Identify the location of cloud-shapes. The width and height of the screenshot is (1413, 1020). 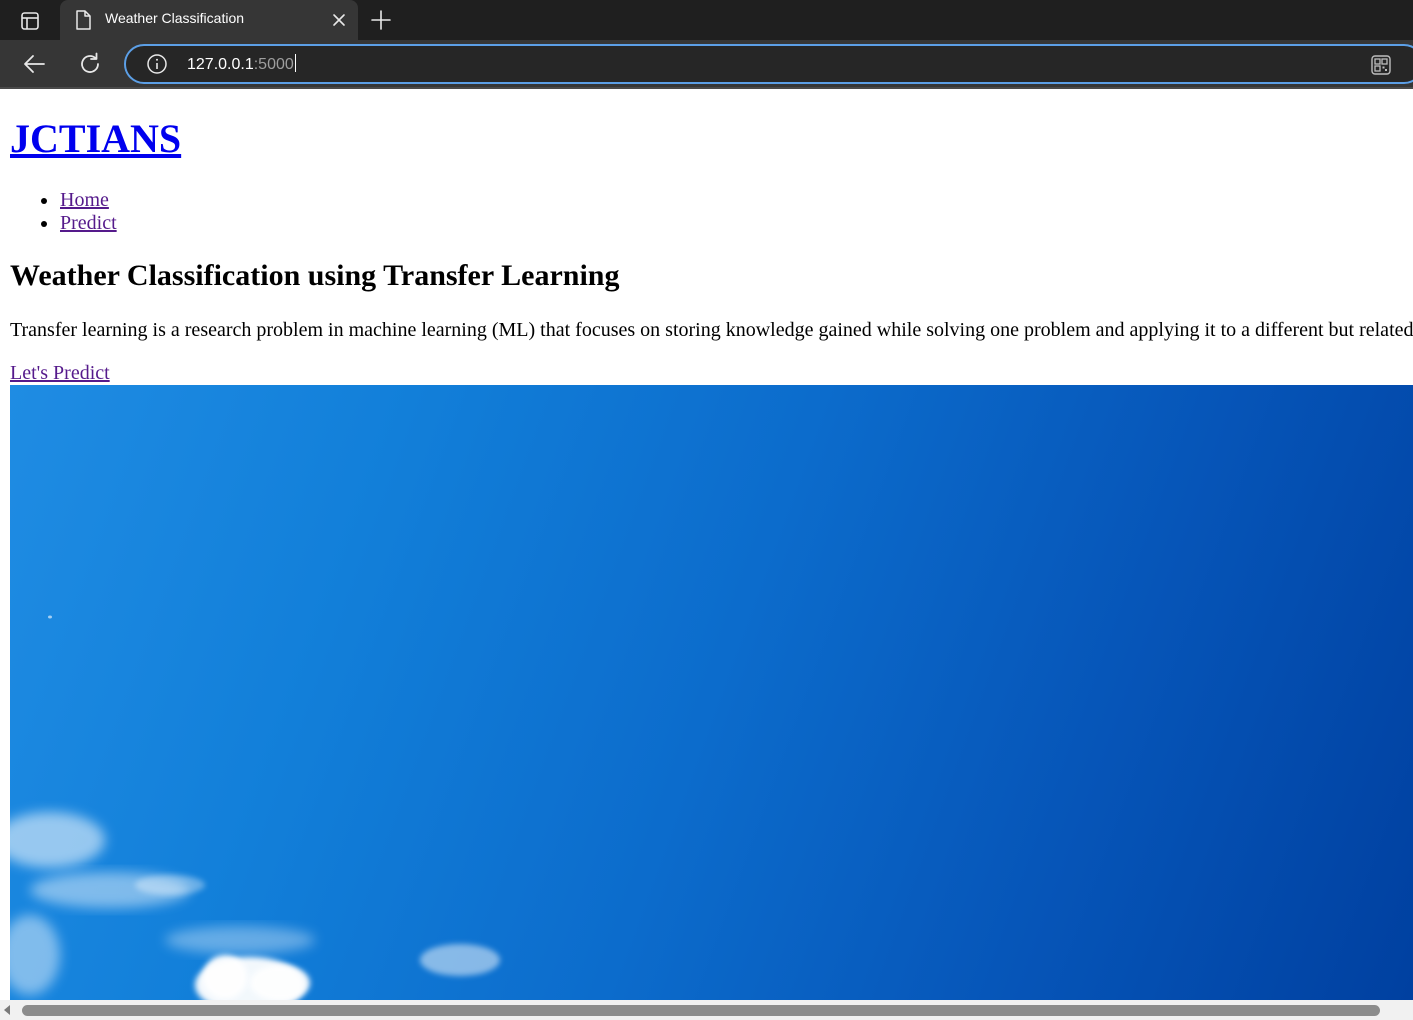
(255, 807).